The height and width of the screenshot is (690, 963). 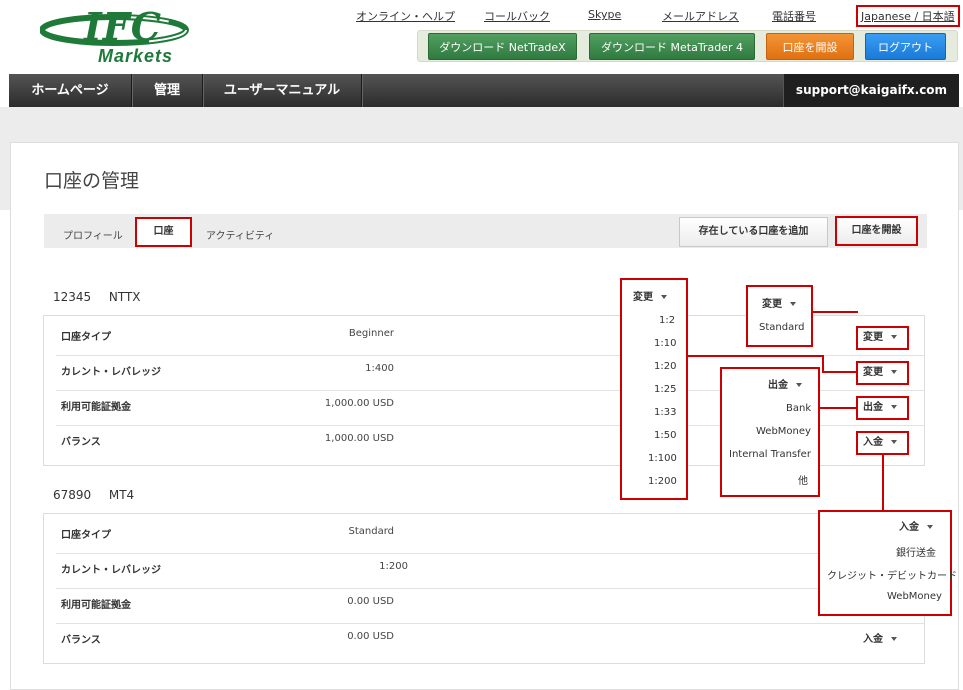 What do you see at coordinates (753, 232) in the screenshot?
I see `add-existing-account-button: 存在している口座を追加` at bounding box center [753, 232].